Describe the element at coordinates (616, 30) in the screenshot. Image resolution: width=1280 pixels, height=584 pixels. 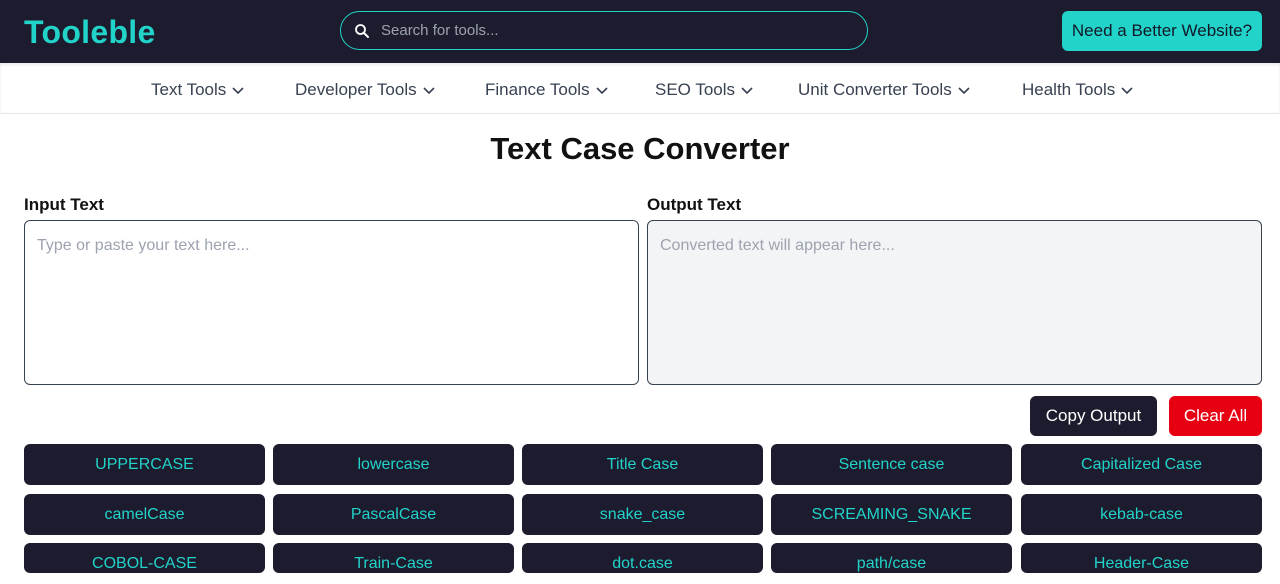
I see `search-input` at that location.